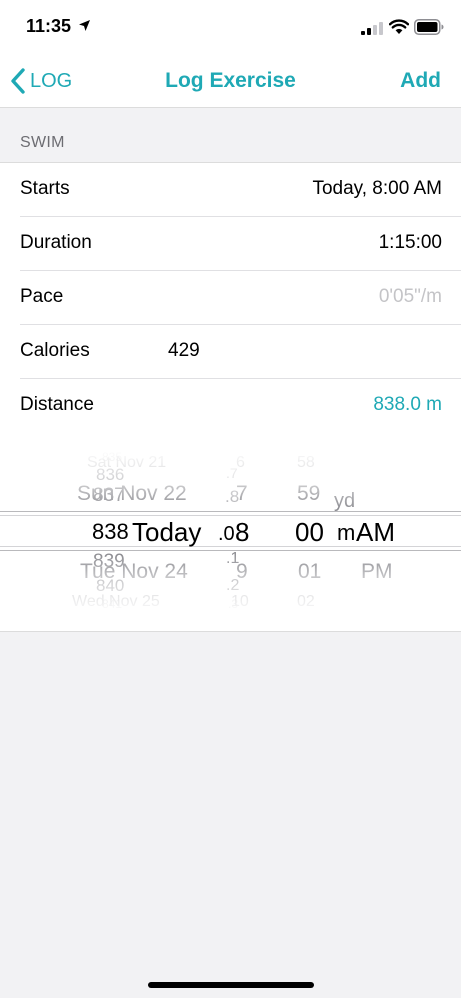 The width and height of the screenshot is (461, 998). I want to click on minute-option: 01, so click(309, 572).